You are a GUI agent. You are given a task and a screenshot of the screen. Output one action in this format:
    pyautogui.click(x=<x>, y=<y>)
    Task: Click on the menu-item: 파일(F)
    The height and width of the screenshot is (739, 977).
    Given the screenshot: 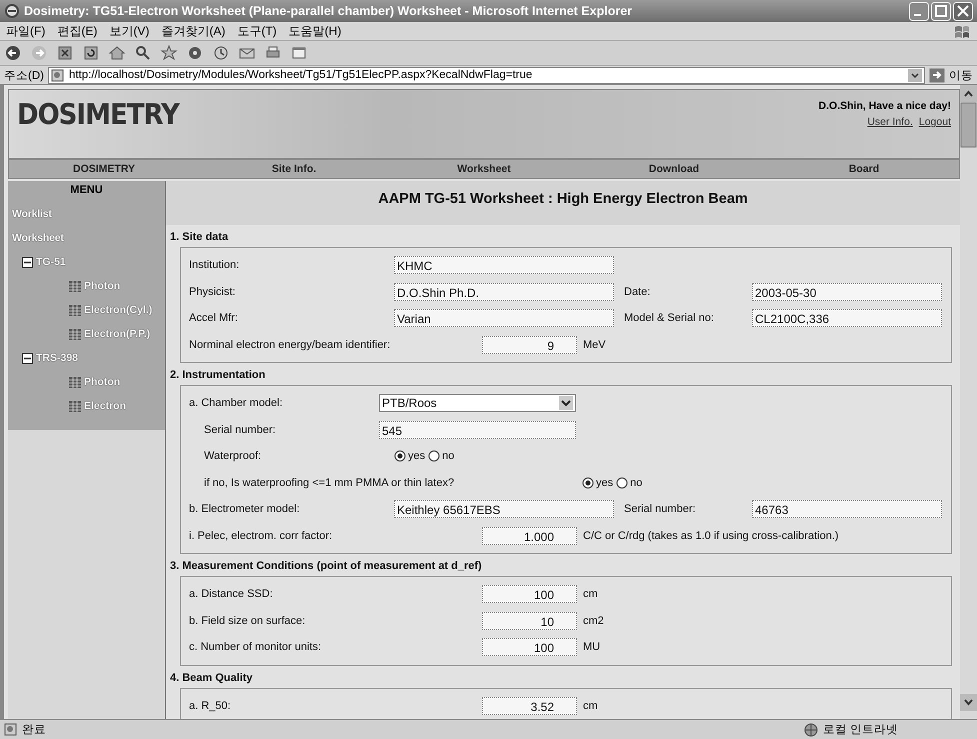 What is the action you would take?
    pyautogui.click(x=26, y=31)
    